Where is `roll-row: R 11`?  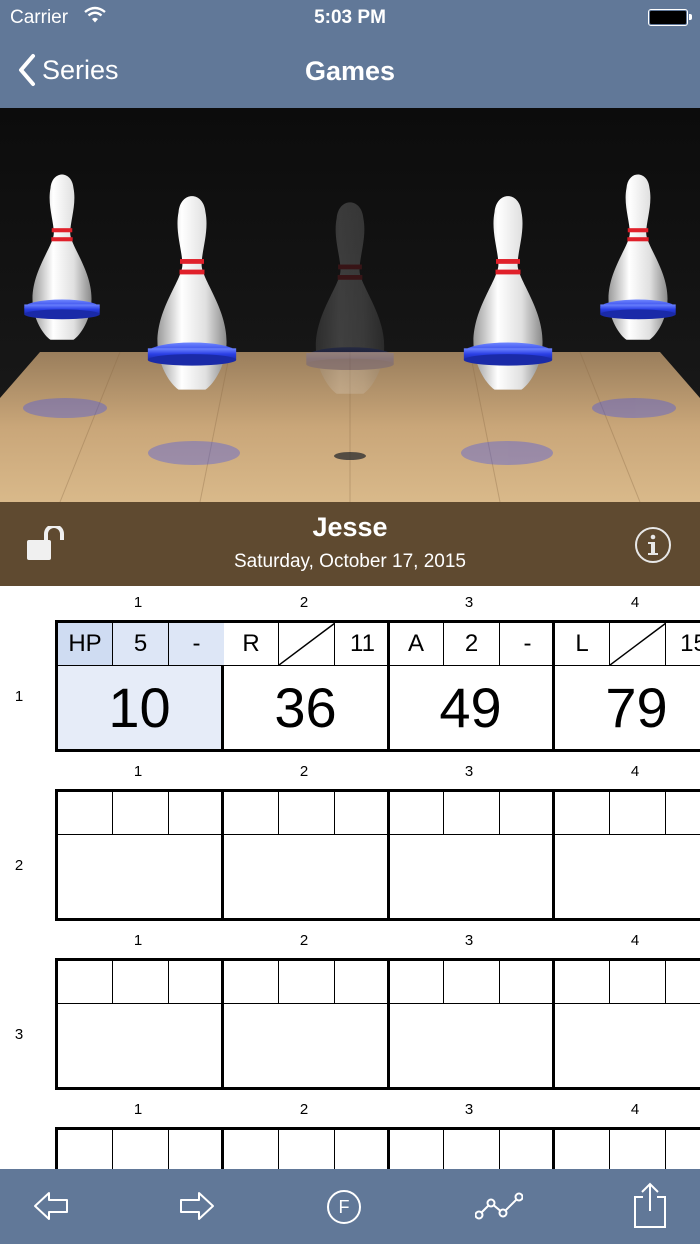
roll-row: R 11 is located at coordinates (305, 644).